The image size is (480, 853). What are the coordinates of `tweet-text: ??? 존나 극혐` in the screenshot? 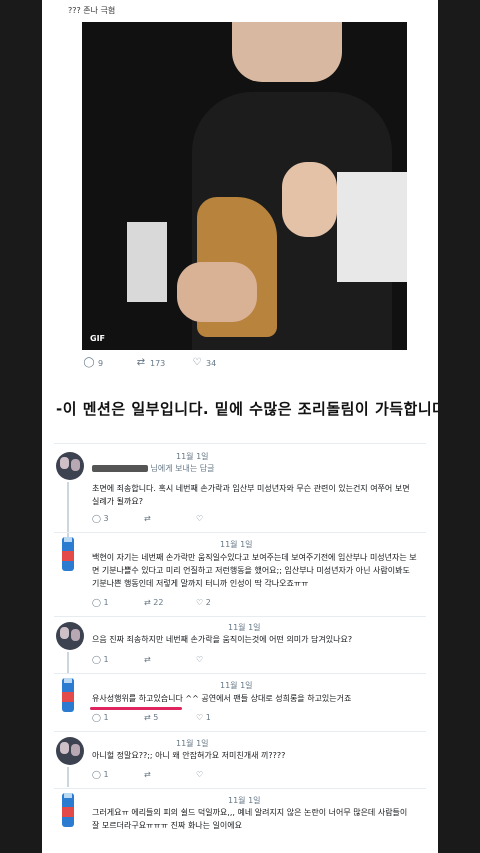 It's located at (92, 10).